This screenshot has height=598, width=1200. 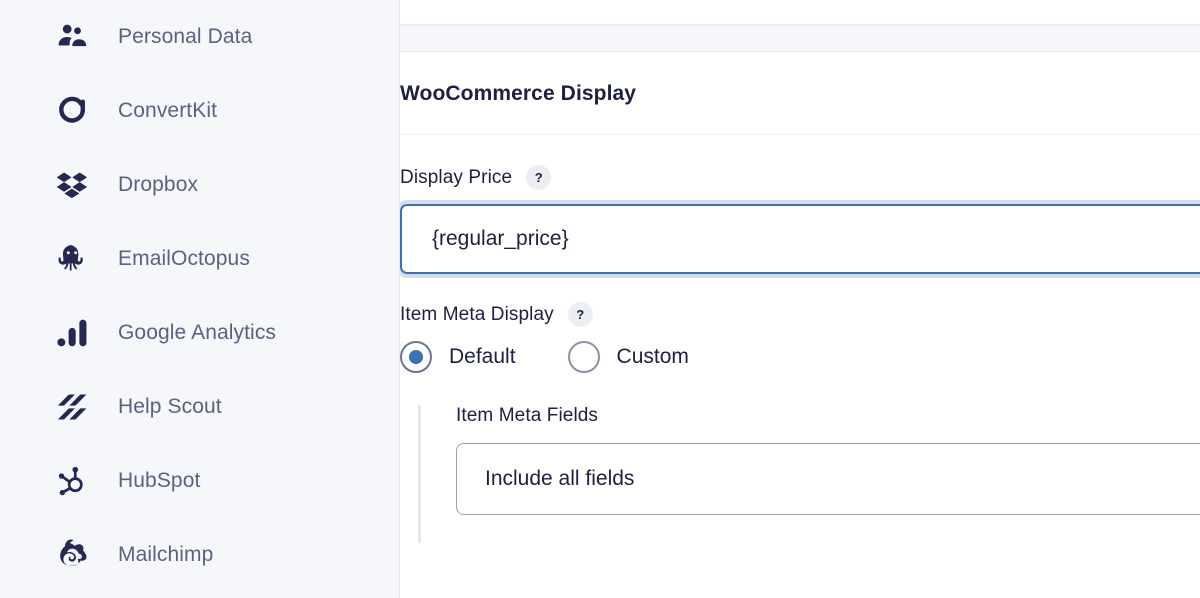 I want to click on item-meta-fields-select: Include all fields, so click(x=828, y=479).